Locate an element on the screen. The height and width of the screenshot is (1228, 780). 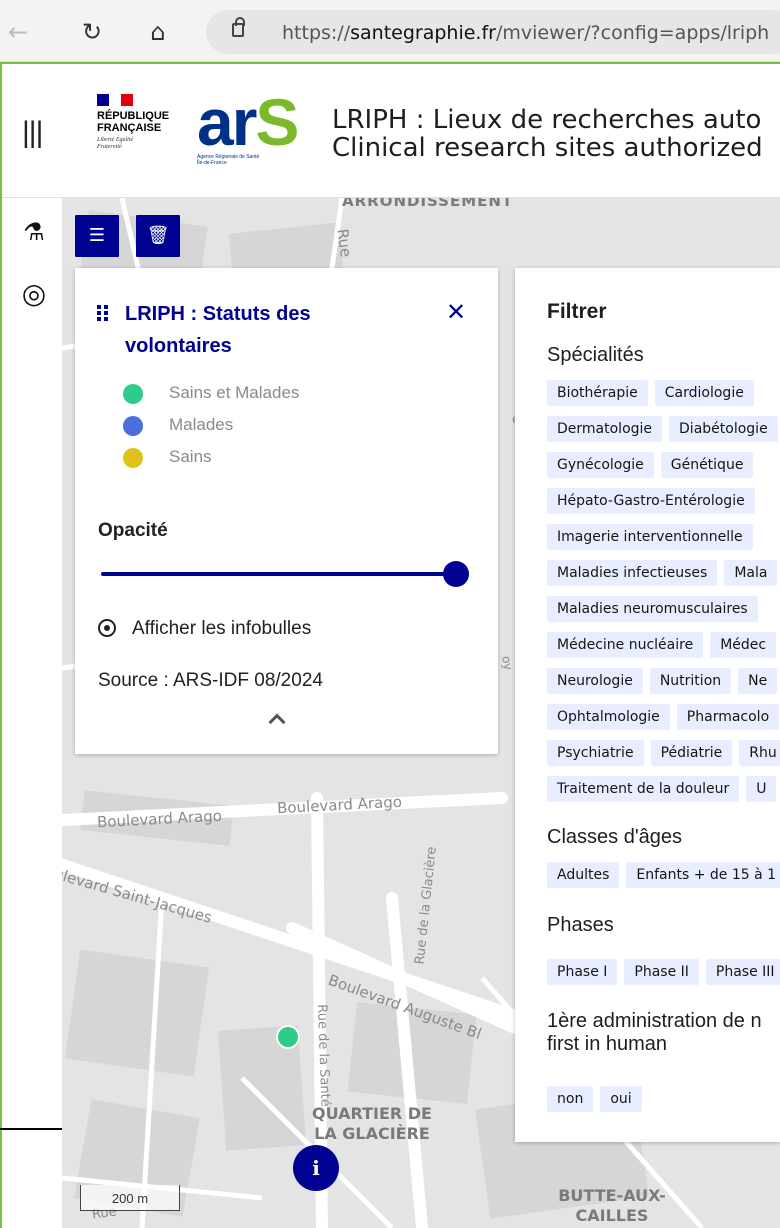
filter-chip: Gynécologie is located at coordinates (600, 465).